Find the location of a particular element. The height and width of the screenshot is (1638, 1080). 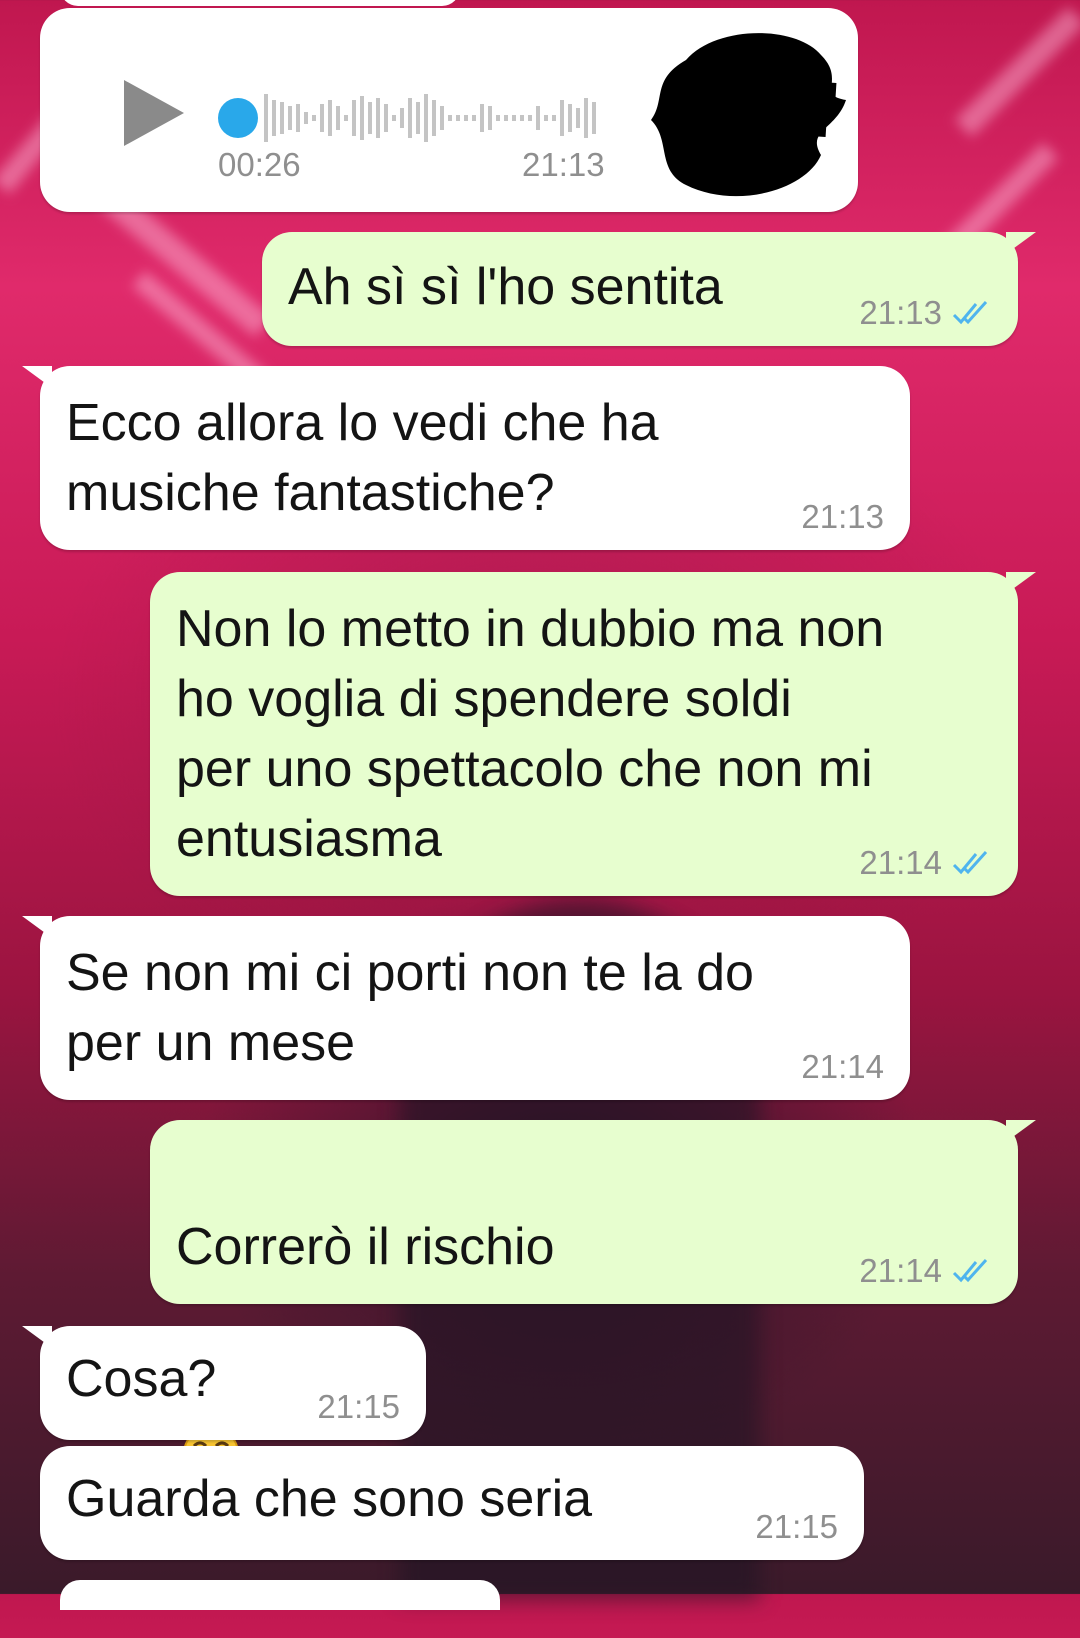

play-button is located at coordinates (155, 113).